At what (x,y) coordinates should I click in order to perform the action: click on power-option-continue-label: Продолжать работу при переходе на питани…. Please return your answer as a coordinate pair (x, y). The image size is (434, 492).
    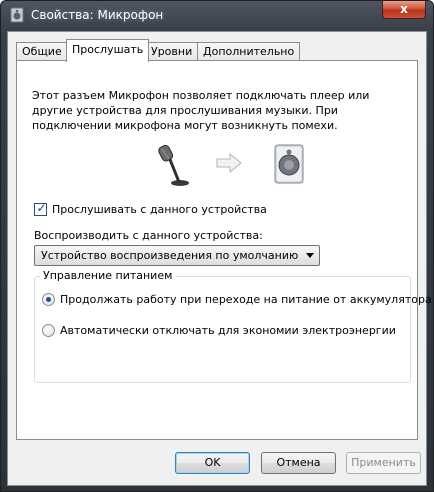
    Looking at the image, I should click on (246, 299).